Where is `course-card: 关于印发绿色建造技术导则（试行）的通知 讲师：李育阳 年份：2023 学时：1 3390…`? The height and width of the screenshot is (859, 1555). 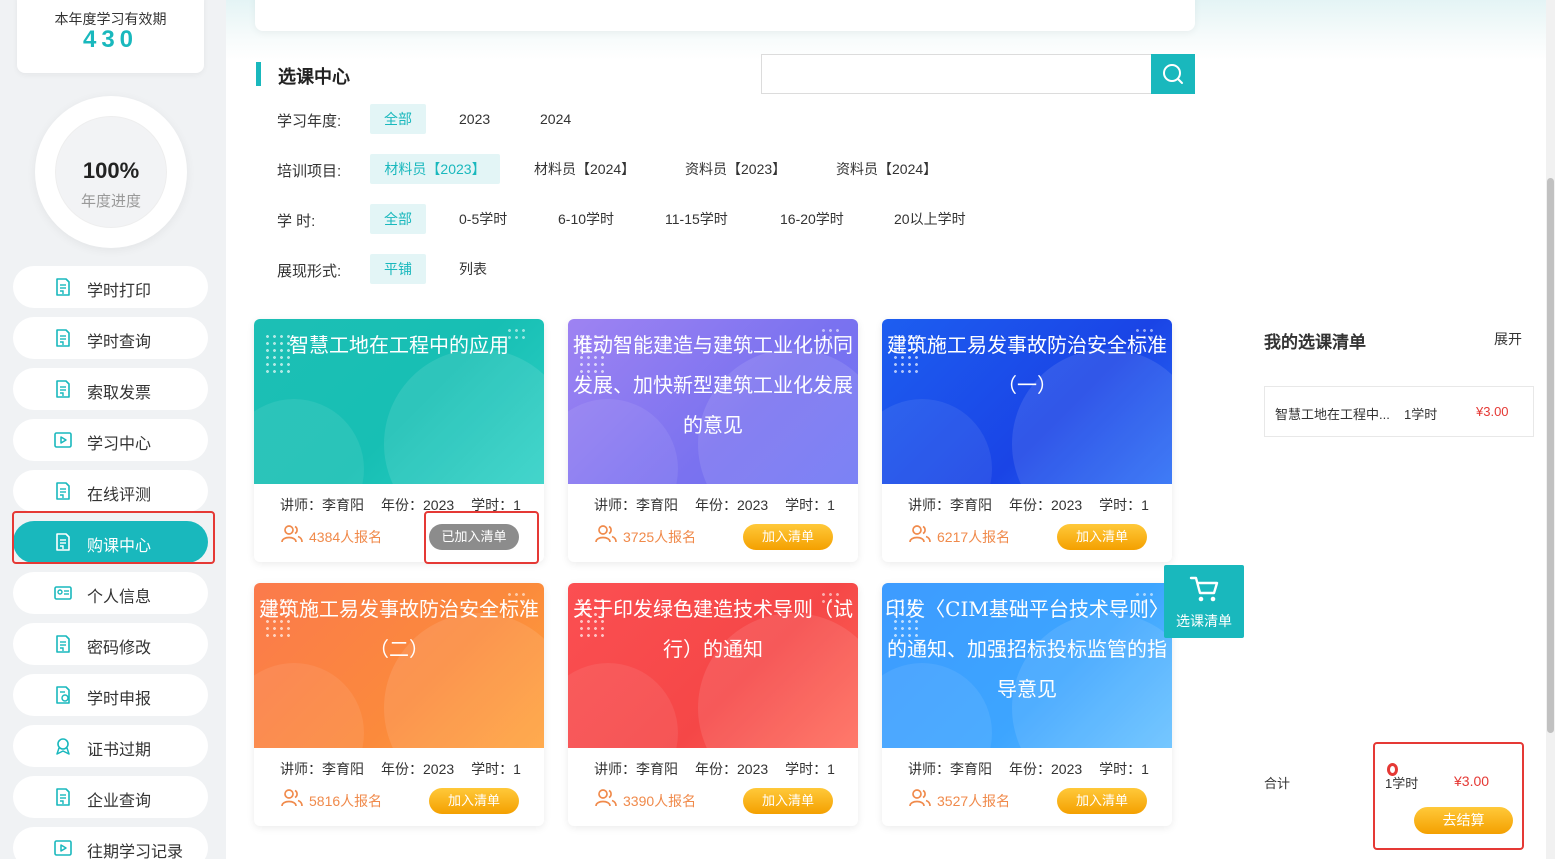 course-card: 关于印发绿色建造技术导则（试行）的通知 讲师：李育阳 年份：2023 学时：1 3390… is located at coordinates (713, 704).